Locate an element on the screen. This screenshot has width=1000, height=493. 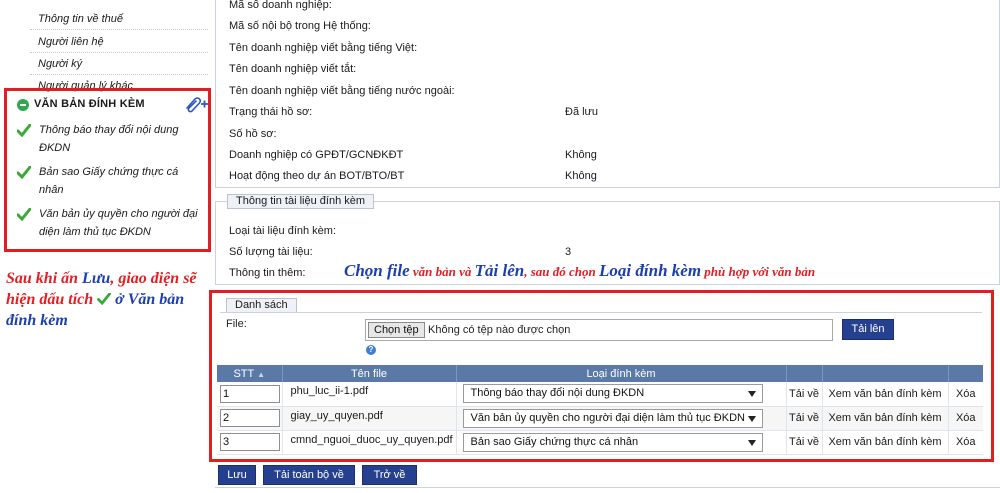
info-label: Tên doanh nghiệp viết bằng tiếng Việt: is located at coordinates (323, 48).